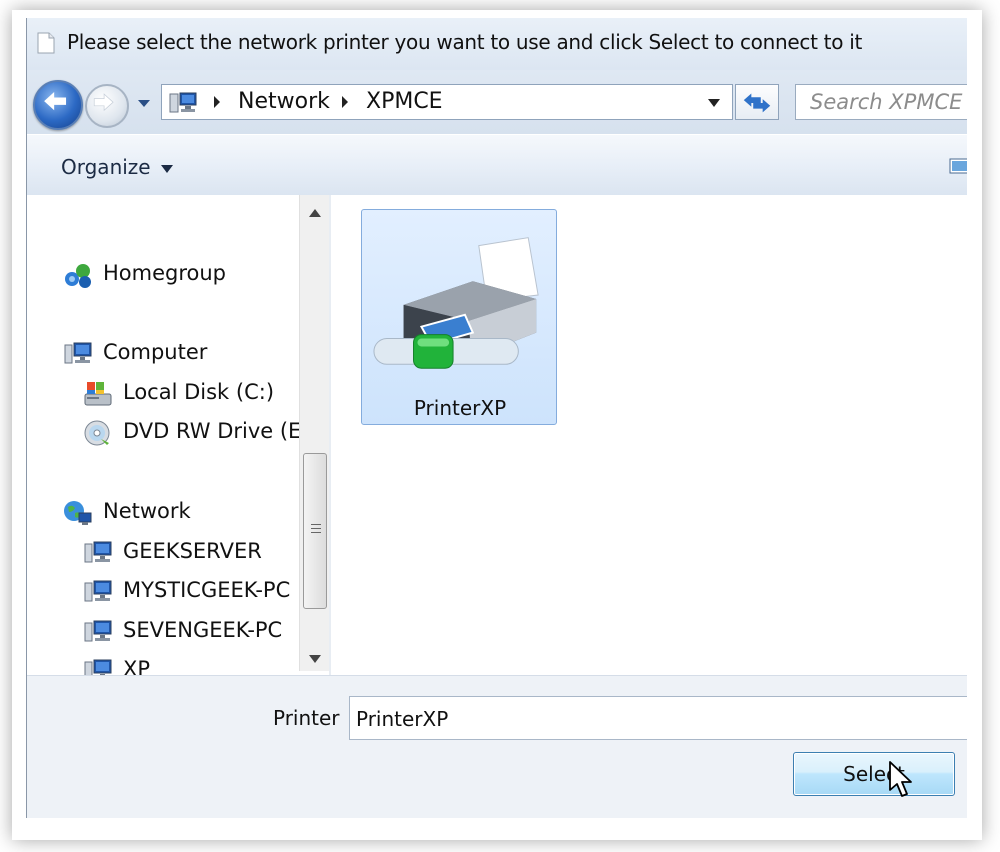 Image resolution: width=1000 pixels, height=852 pixels. Describe the element at coordinates (207, 590) in the screenshot. I see `nav-label-mysticgeek-pc: MYSTICGEEK-PC` at that location.